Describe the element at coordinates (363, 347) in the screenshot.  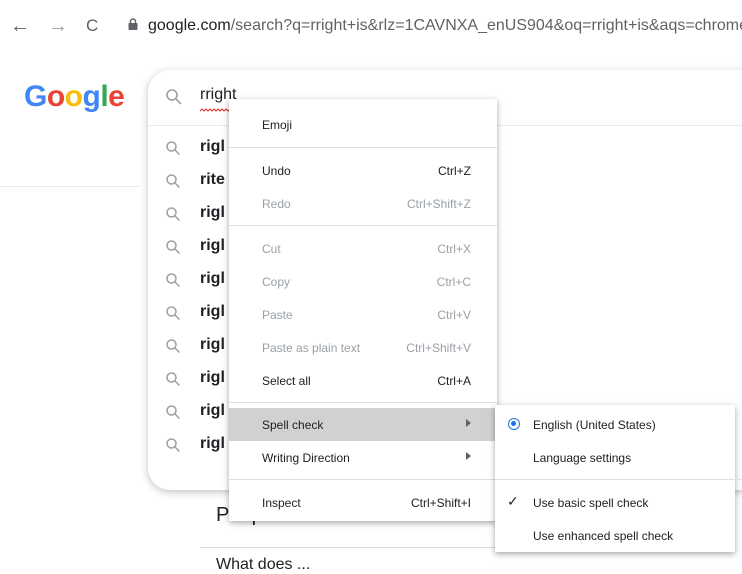
I see `menu-item-paste-plain: Paste as plain text Ctrl+Shift+V` at that location.